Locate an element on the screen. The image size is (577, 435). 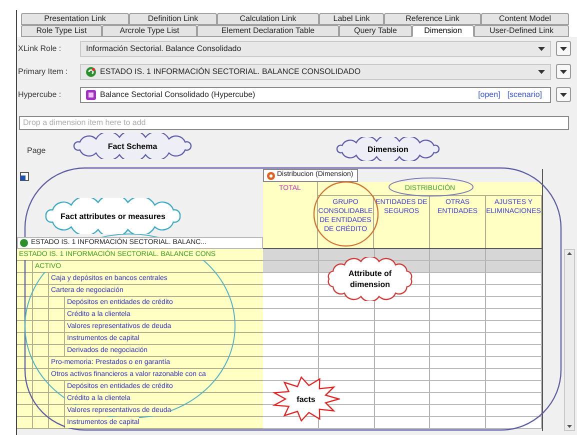
field-label: Hypercube : is located at coordinates (39, 94).